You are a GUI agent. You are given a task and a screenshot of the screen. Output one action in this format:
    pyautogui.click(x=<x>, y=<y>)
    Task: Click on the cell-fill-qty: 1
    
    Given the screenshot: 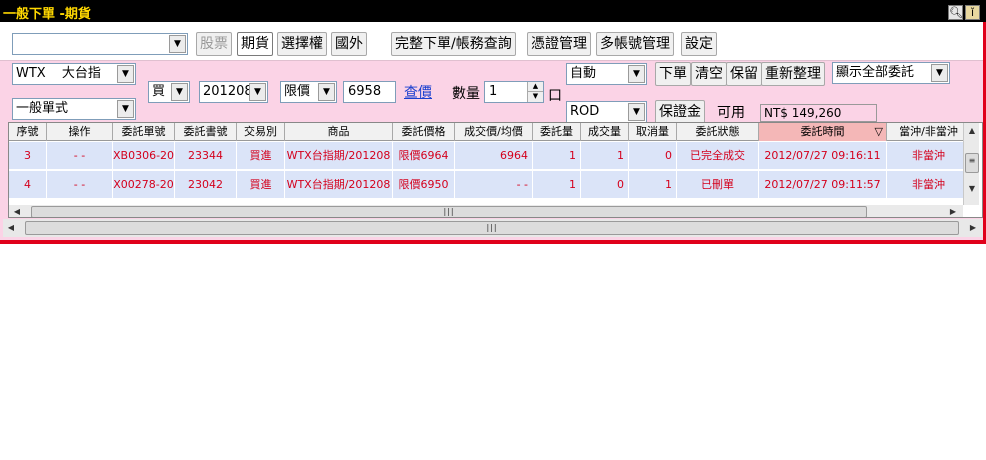 What is the action you would take?
    pyautogui.click(x=605, y=156)
    